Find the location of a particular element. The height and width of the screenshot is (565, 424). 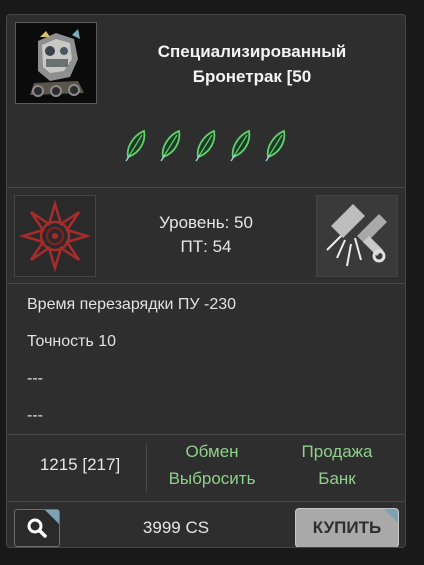

exchange-link: Обмен is located at coordinates (212, 452).